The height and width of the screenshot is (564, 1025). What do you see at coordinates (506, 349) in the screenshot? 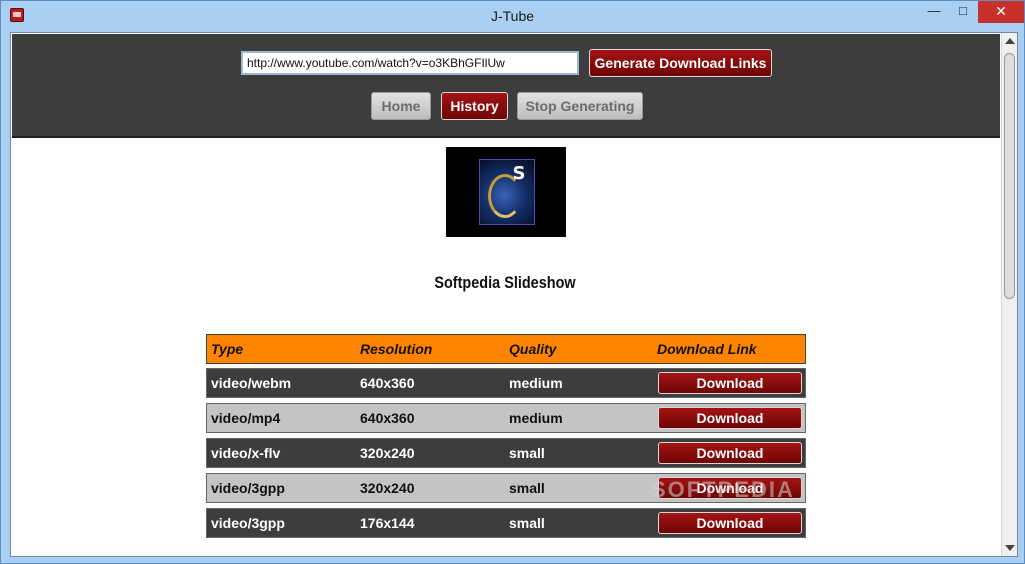
I see `table-header: Type Resolution Quality Download Link` at bounding box center [506, 349].